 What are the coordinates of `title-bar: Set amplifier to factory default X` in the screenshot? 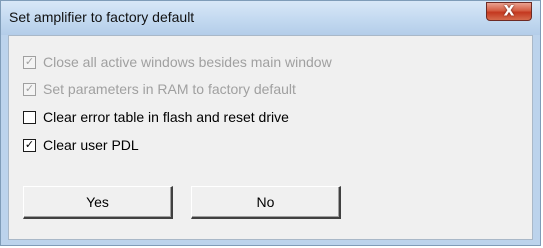 It's located at (270, 18).